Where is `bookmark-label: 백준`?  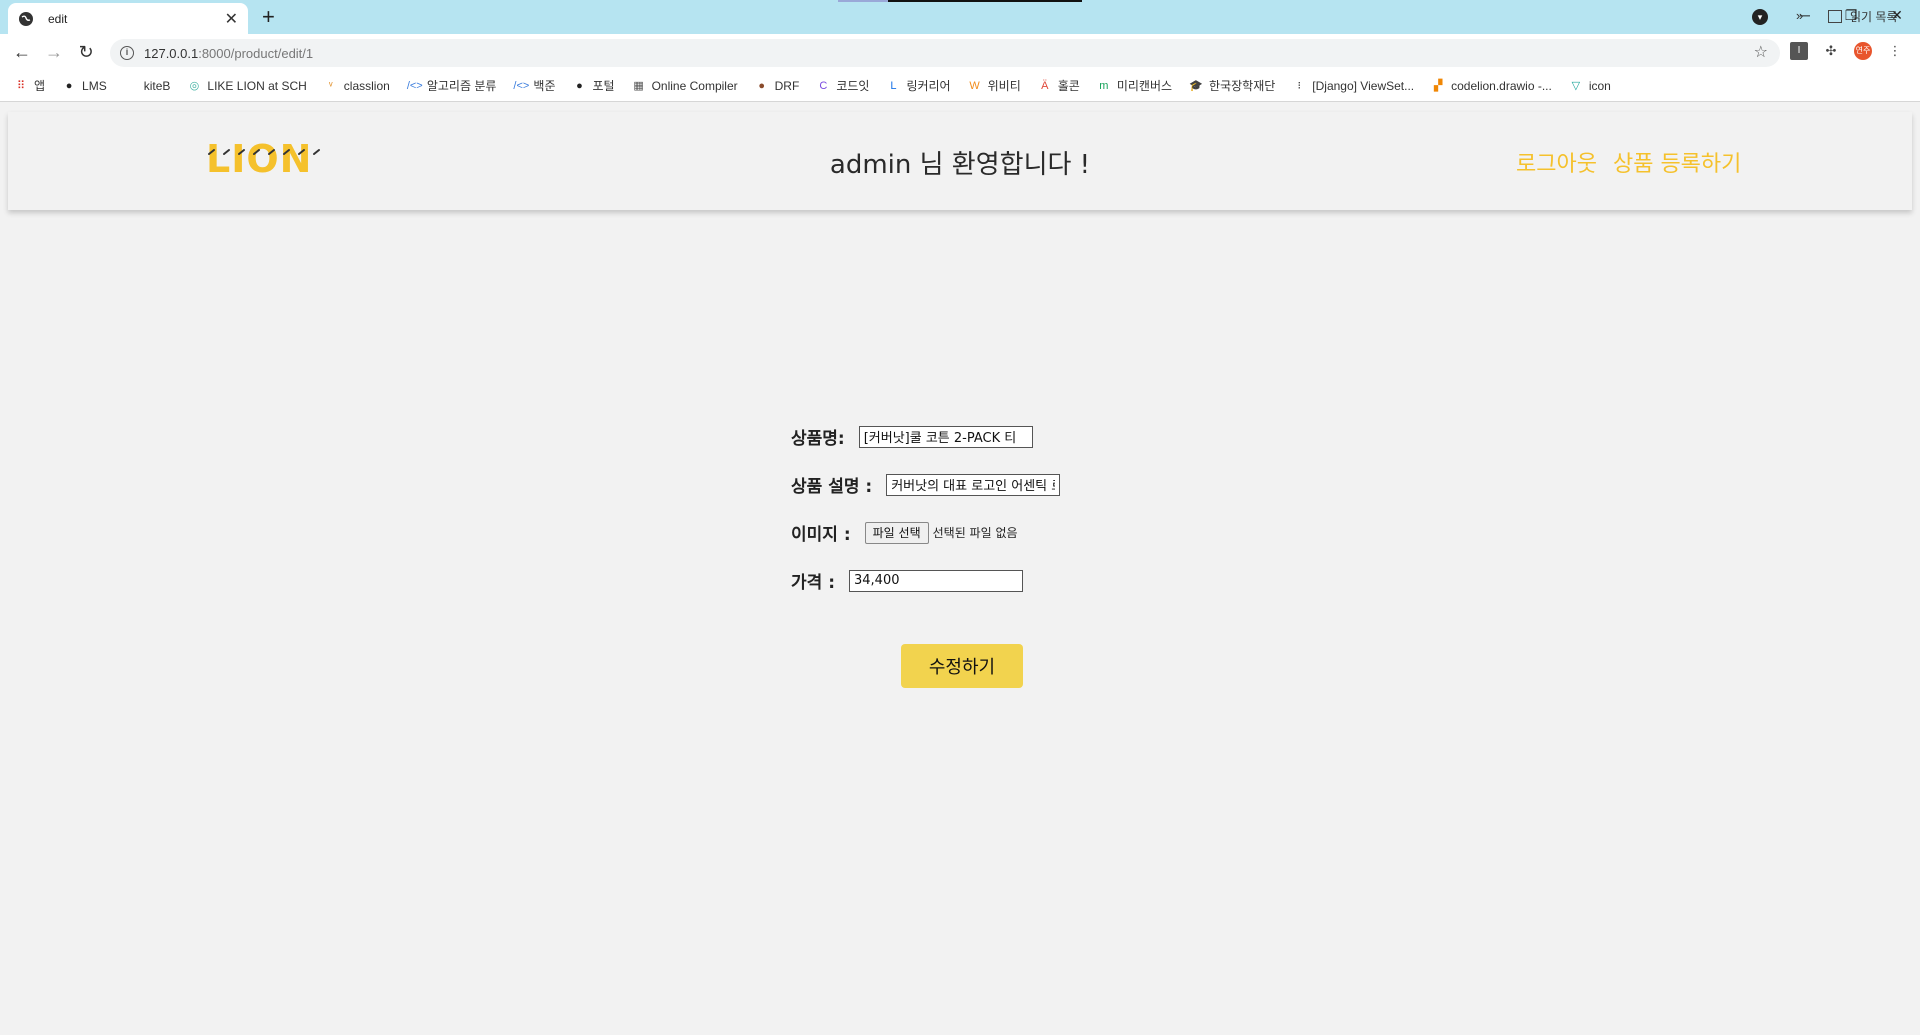 bookmark-label: 백준 is located at coordinates (544, 86).